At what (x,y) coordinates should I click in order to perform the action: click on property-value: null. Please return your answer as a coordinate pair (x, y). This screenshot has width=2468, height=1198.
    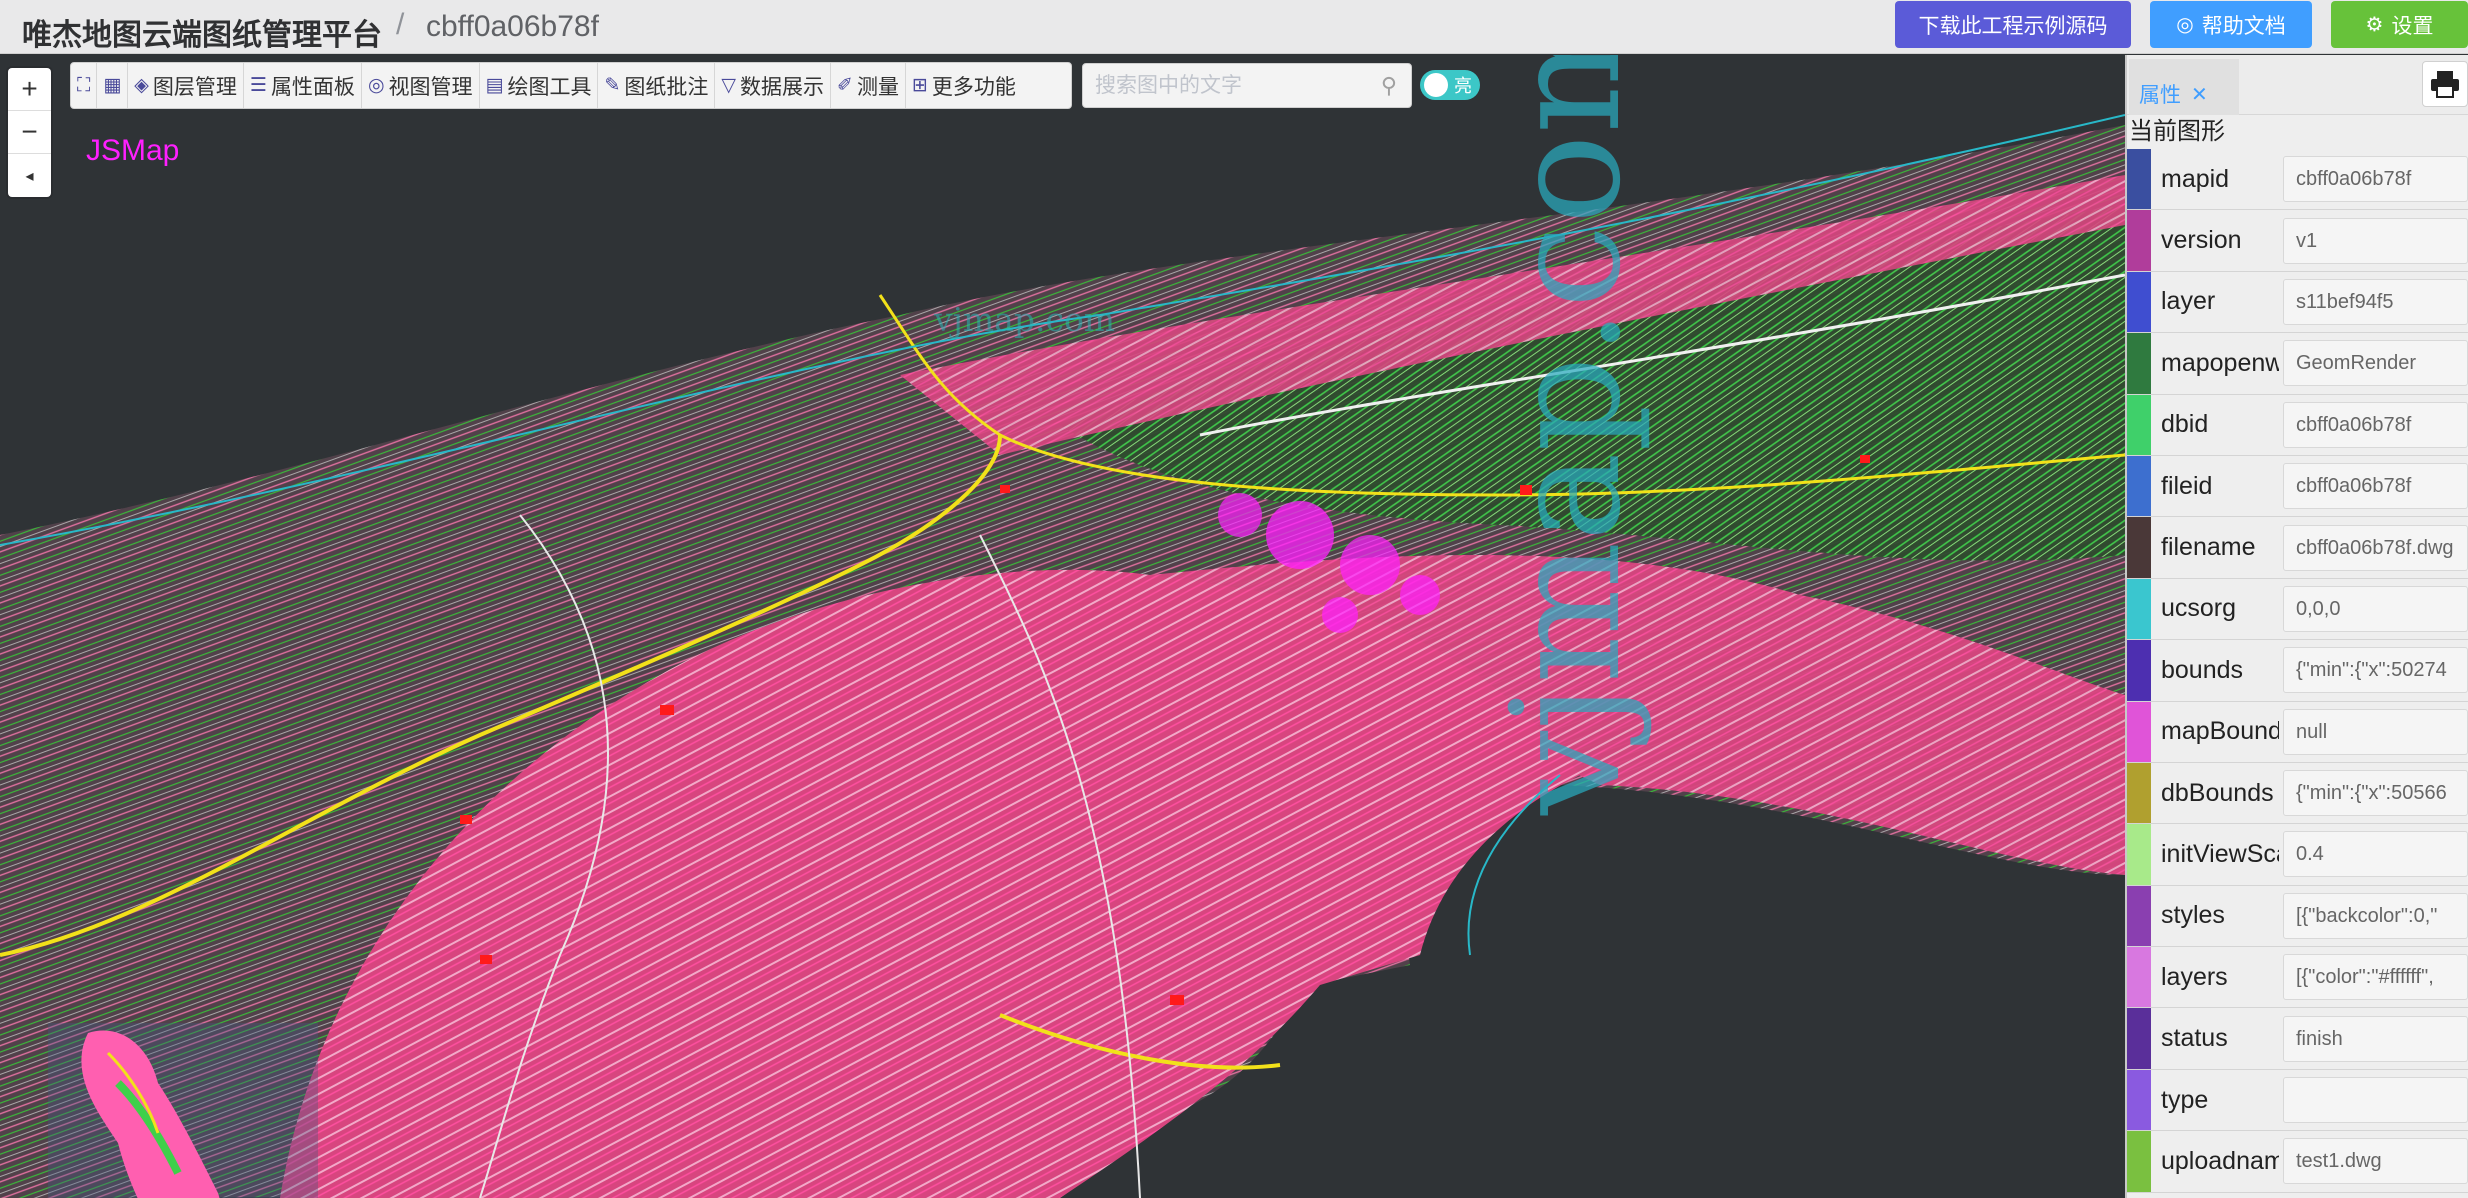
    Looking at the image, I should click on (2375, 731).